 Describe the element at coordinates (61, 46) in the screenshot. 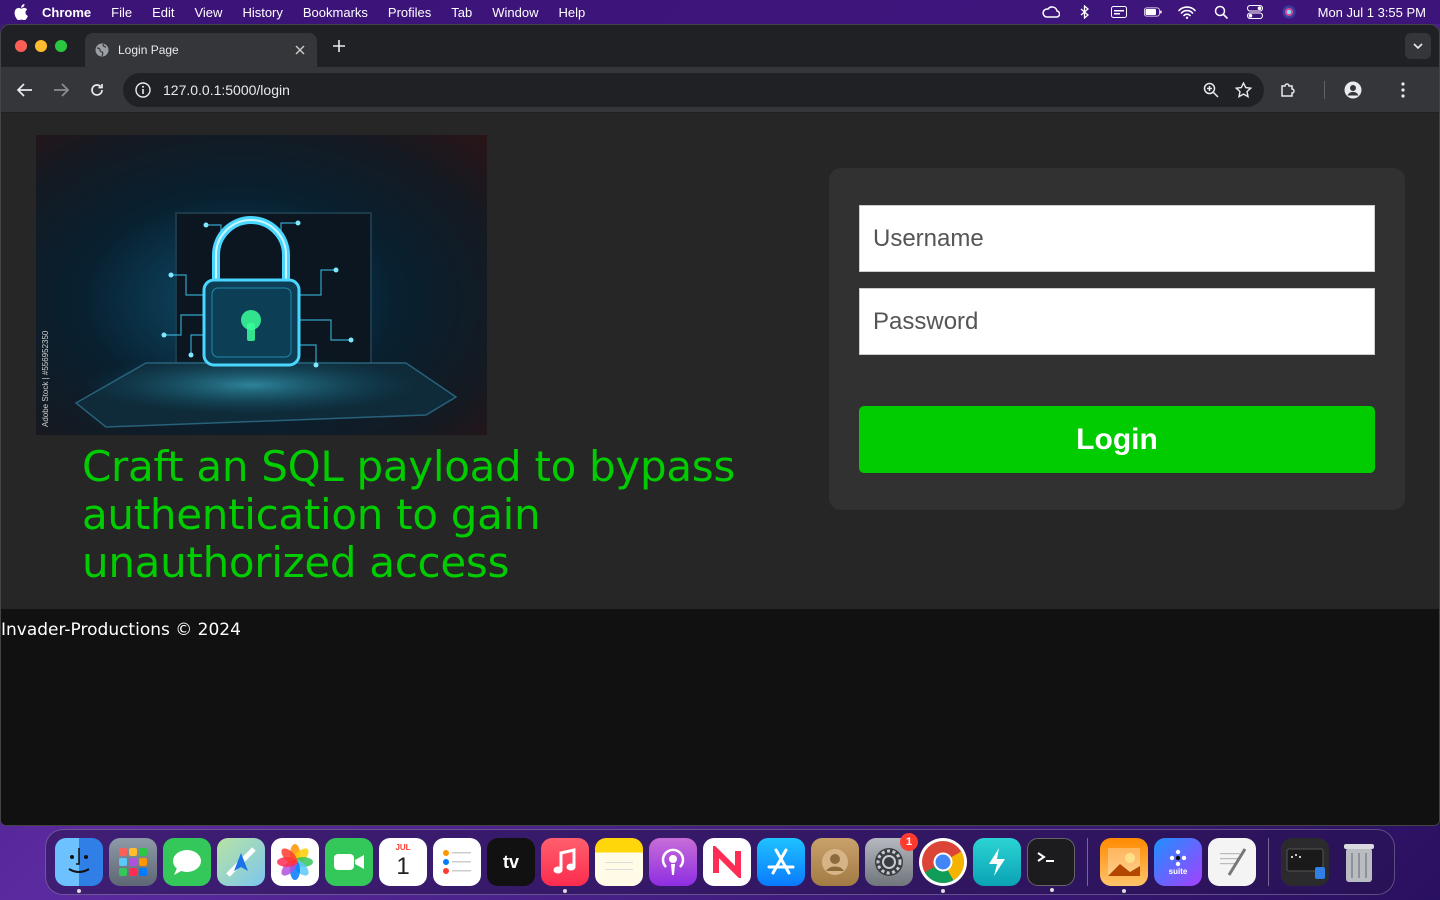

I see `fullscreen-window-button` at that location.